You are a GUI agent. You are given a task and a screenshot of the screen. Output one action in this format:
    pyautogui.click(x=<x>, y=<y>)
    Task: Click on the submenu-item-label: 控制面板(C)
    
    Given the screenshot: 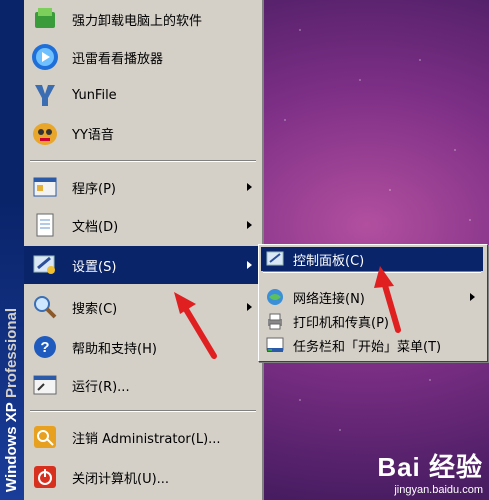 What is the action you would take?
    pyautogui.click(x=329, y=261)
    